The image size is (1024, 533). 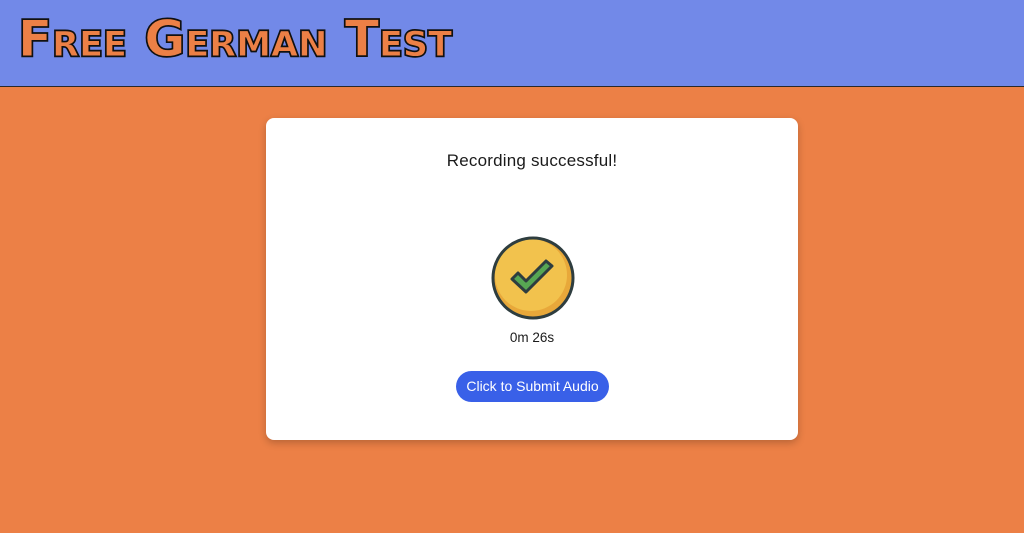 I want to click on recording-status-text: Recording successful!, so click(x=532, y=160).